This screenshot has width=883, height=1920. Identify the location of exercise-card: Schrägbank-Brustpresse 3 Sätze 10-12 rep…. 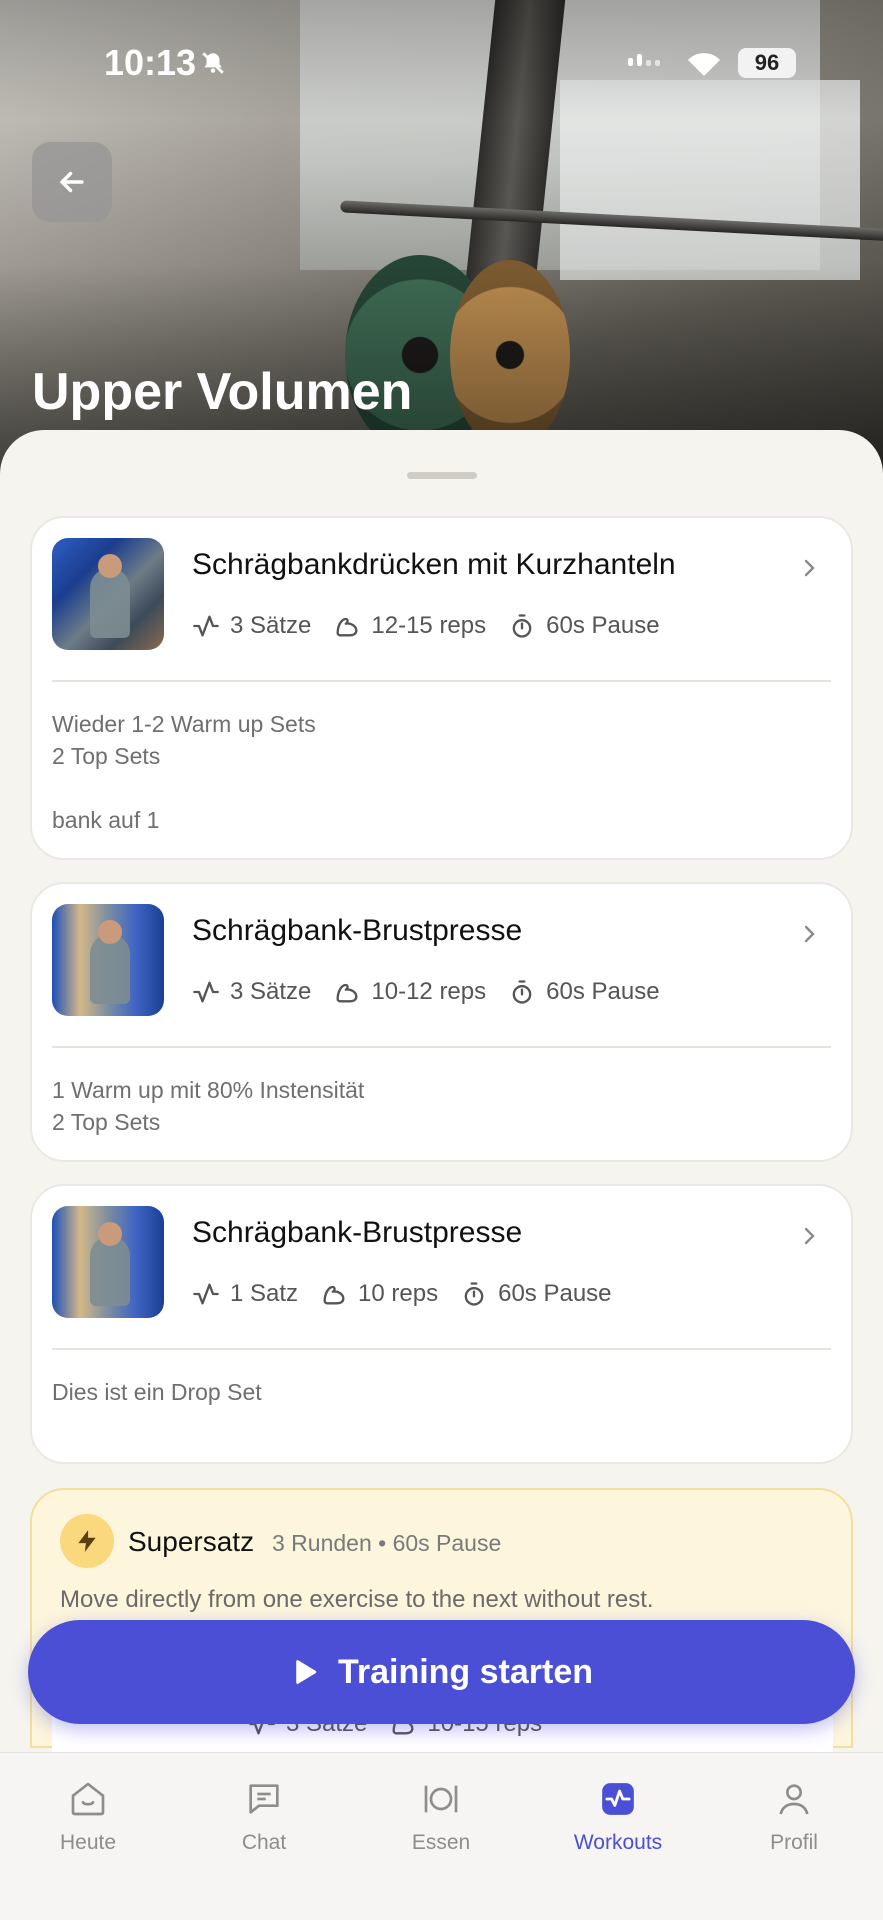
(441, 1022).